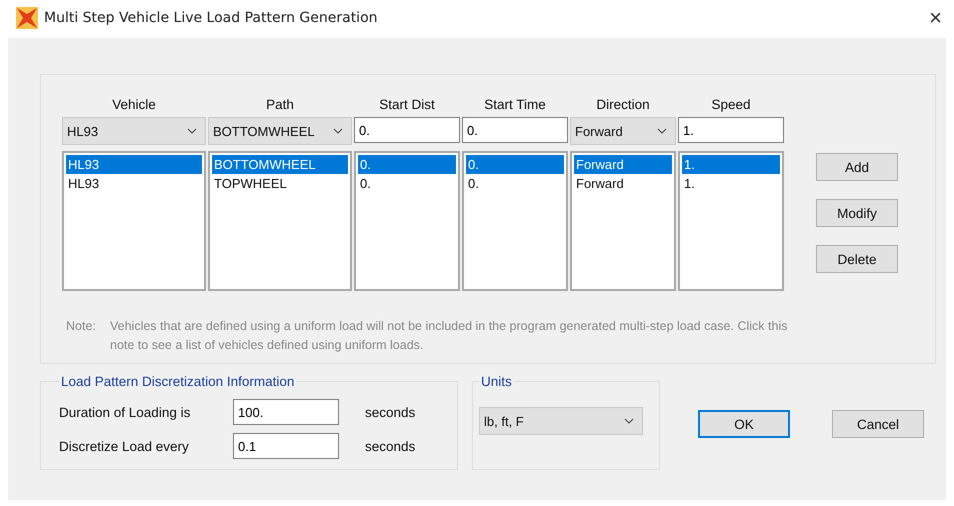  I want to click on units-dropdown: lb, ft, F, so click(561, 421).